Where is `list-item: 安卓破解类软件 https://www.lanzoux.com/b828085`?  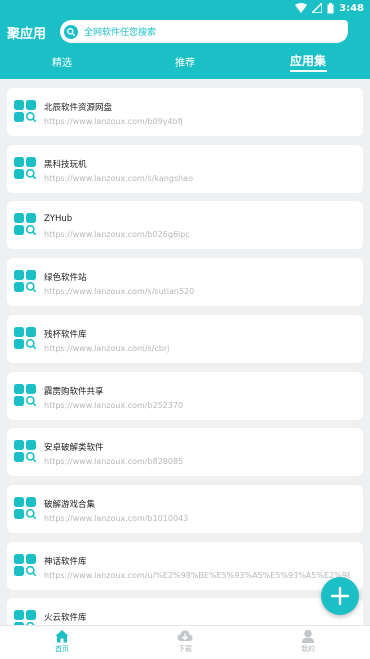
list-item: 安卓破解类软件 https://www.lanzoux.com/b828085 is located at coordinates (185, 452).